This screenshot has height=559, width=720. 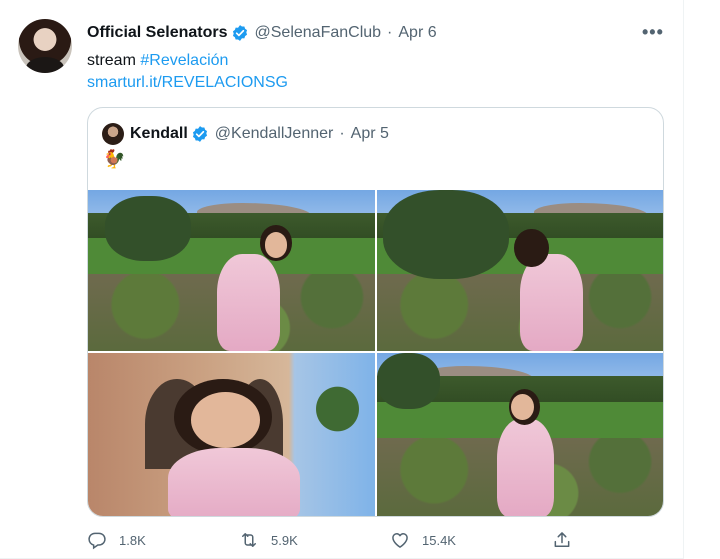 I want to click on author-name: Official Selenators, so click(x=157, y=33).